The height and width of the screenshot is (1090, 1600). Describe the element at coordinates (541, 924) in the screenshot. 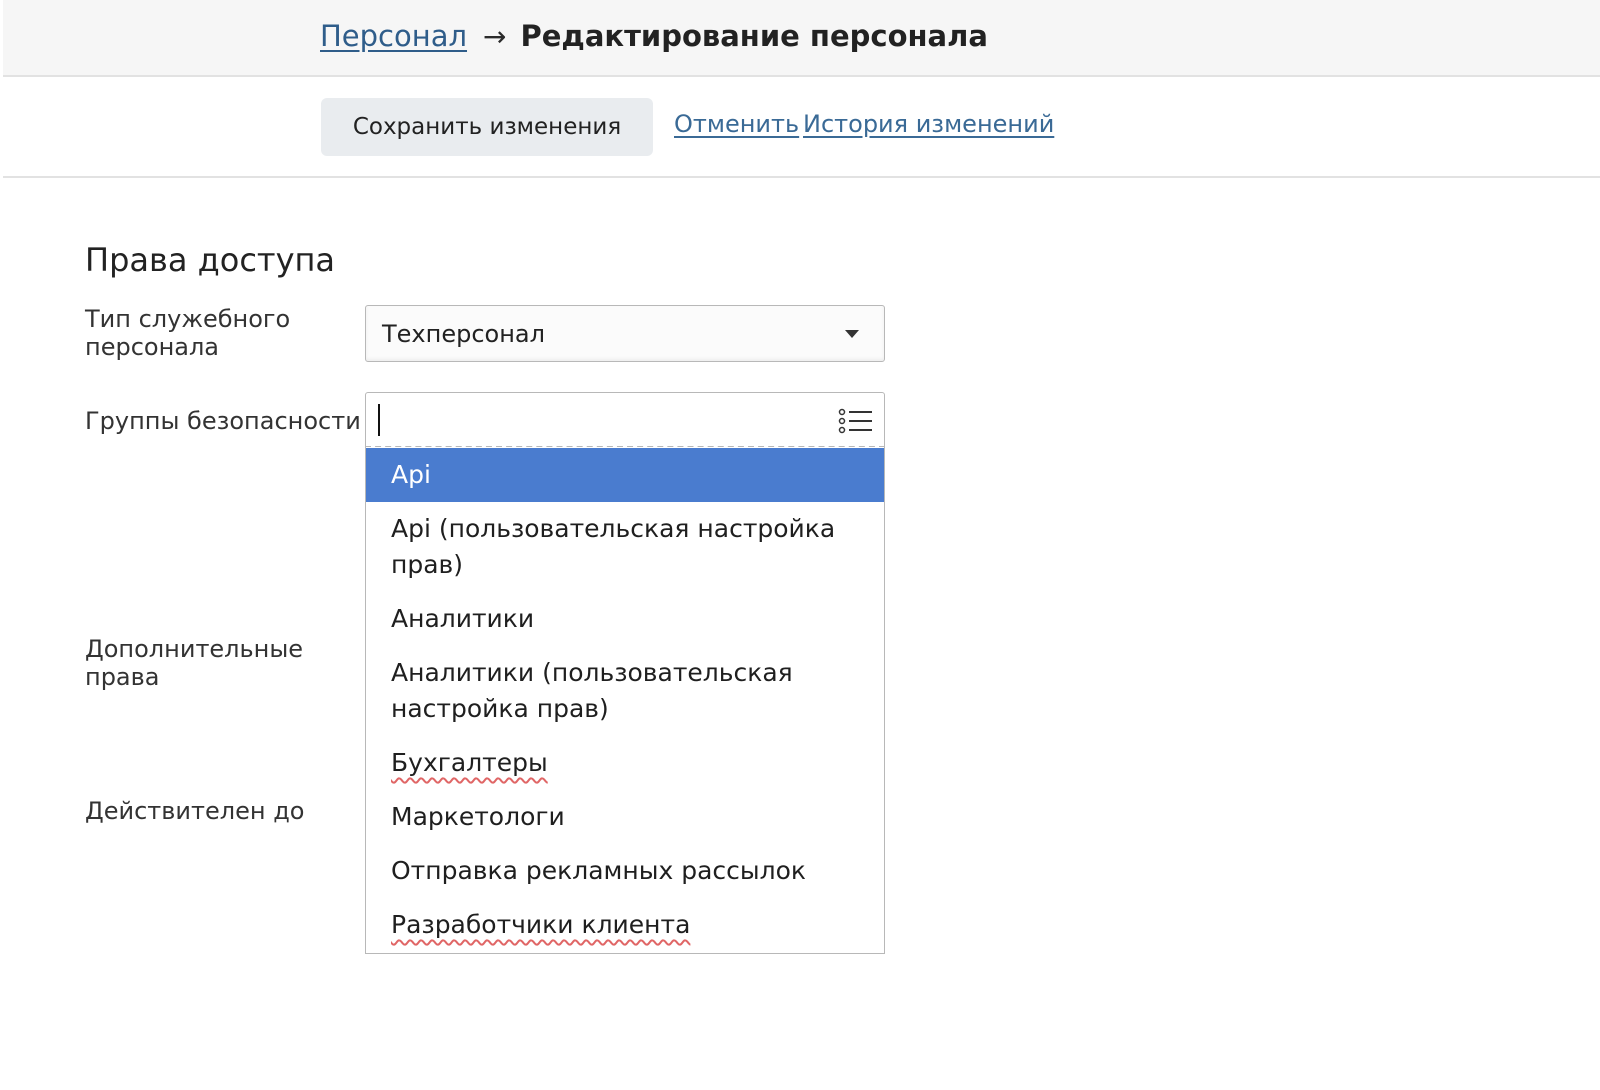

I see `group-option-label: Разработчики клиента` at that location.